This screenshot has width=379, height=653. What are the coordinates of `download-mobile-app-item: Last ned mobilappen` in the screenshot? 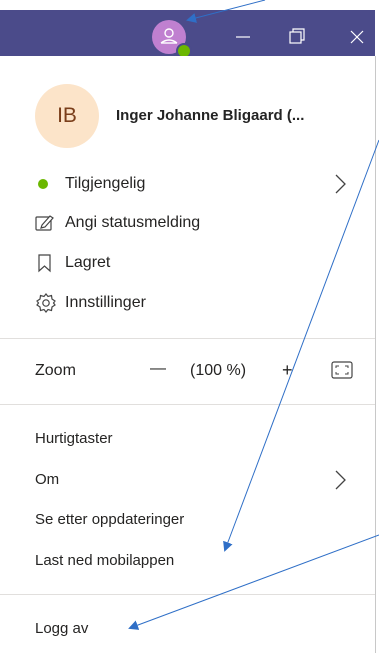 It's located at (104, 560).